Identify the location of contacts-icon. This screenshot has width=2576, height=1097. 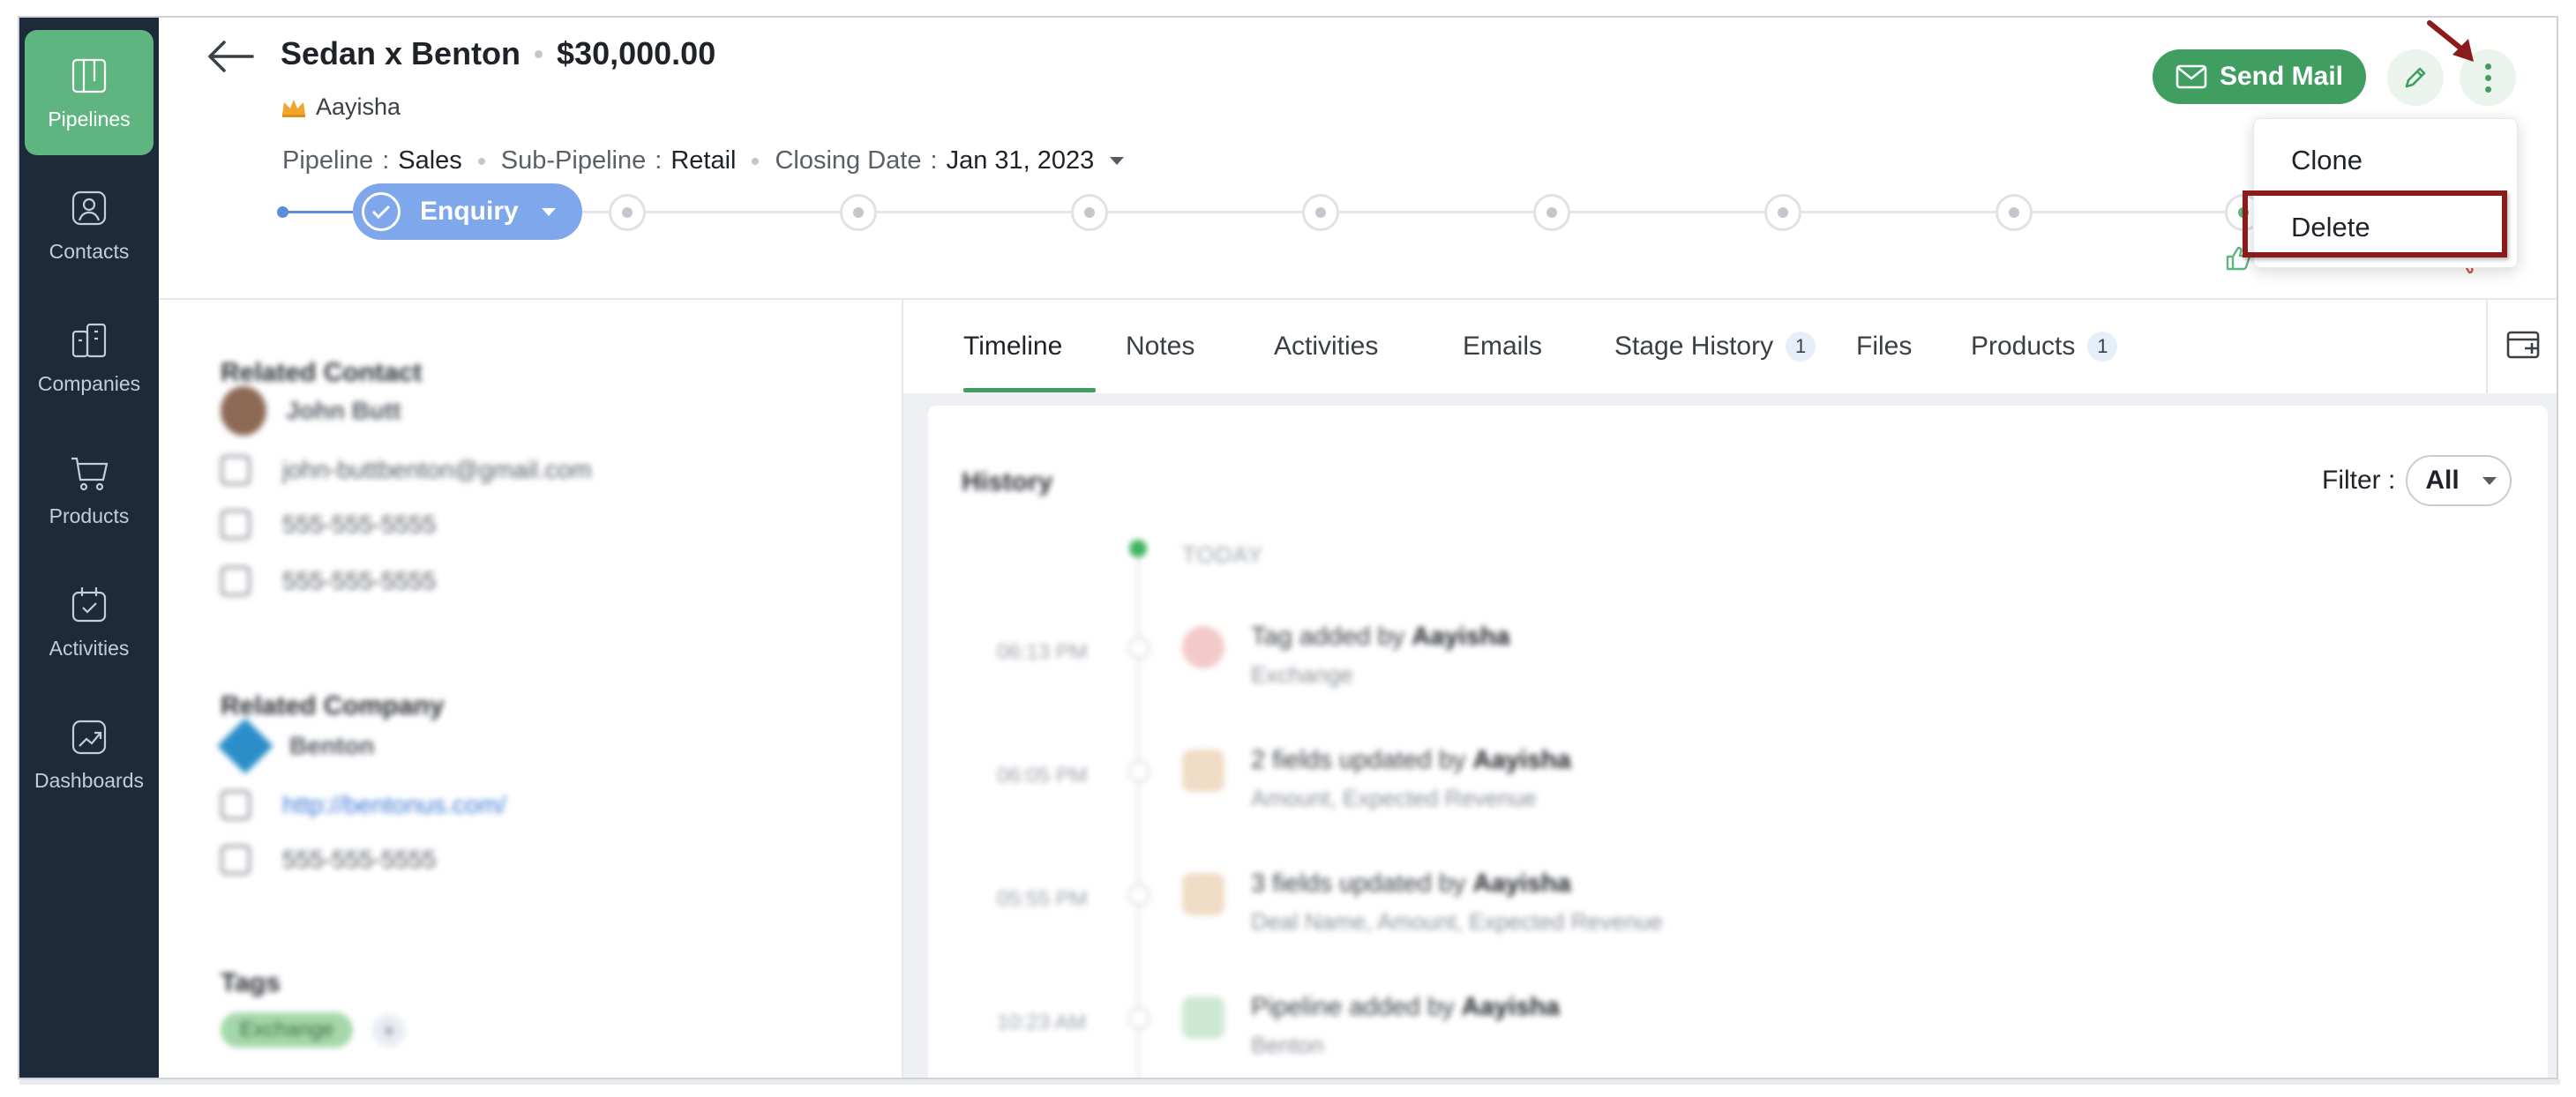
(89, 207).